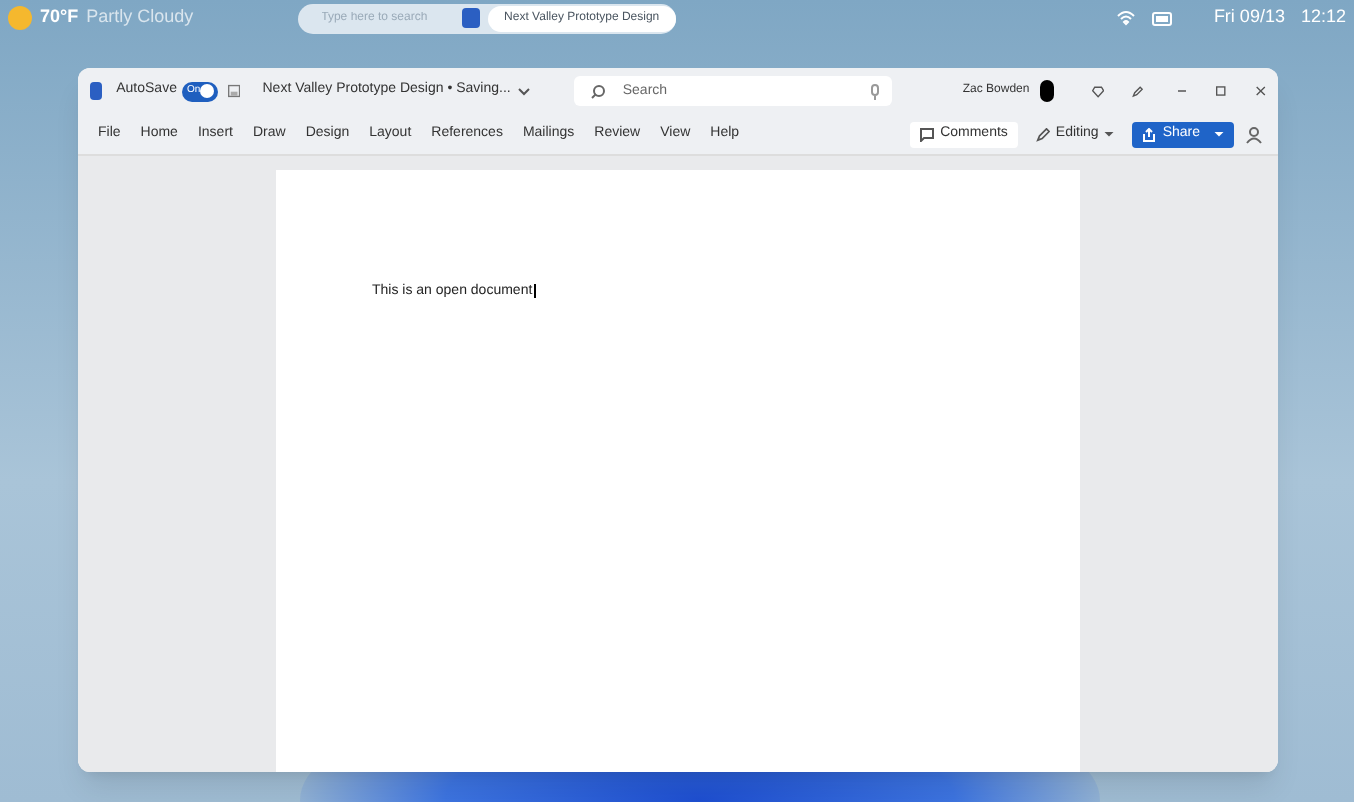 This screenshot has width=1354, height=802. Describe the element at coordinates (524, 91) in the screenshot. I see `chevron-down-icon` at that location.